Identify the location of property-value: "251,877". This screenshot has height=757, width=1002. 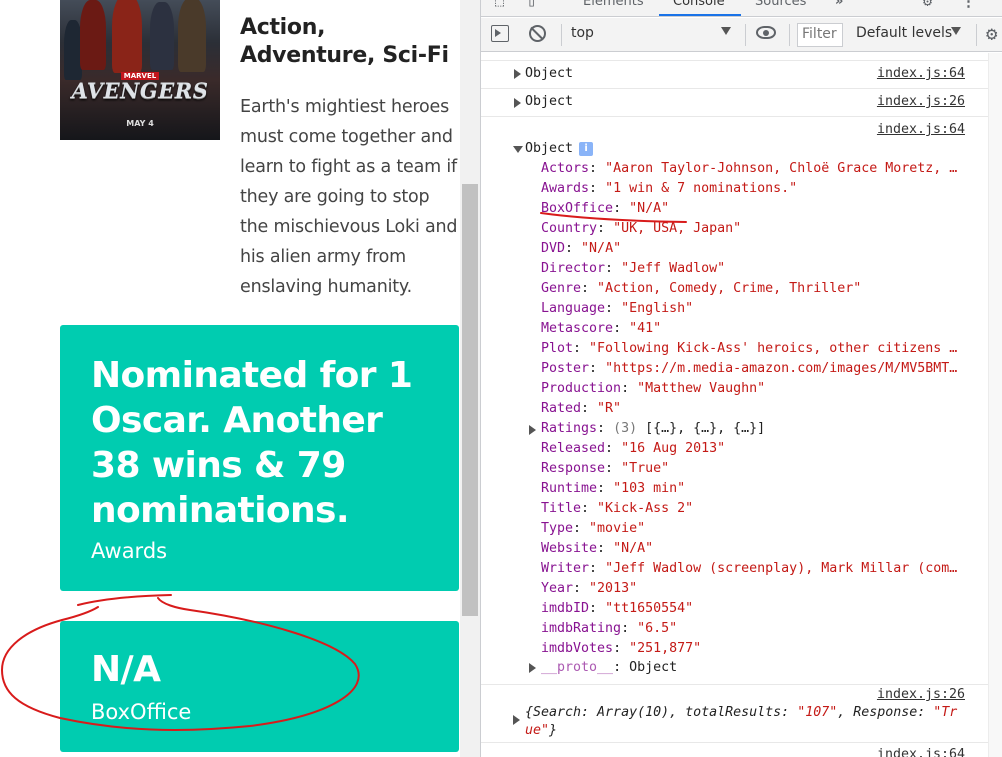
(665, 648).